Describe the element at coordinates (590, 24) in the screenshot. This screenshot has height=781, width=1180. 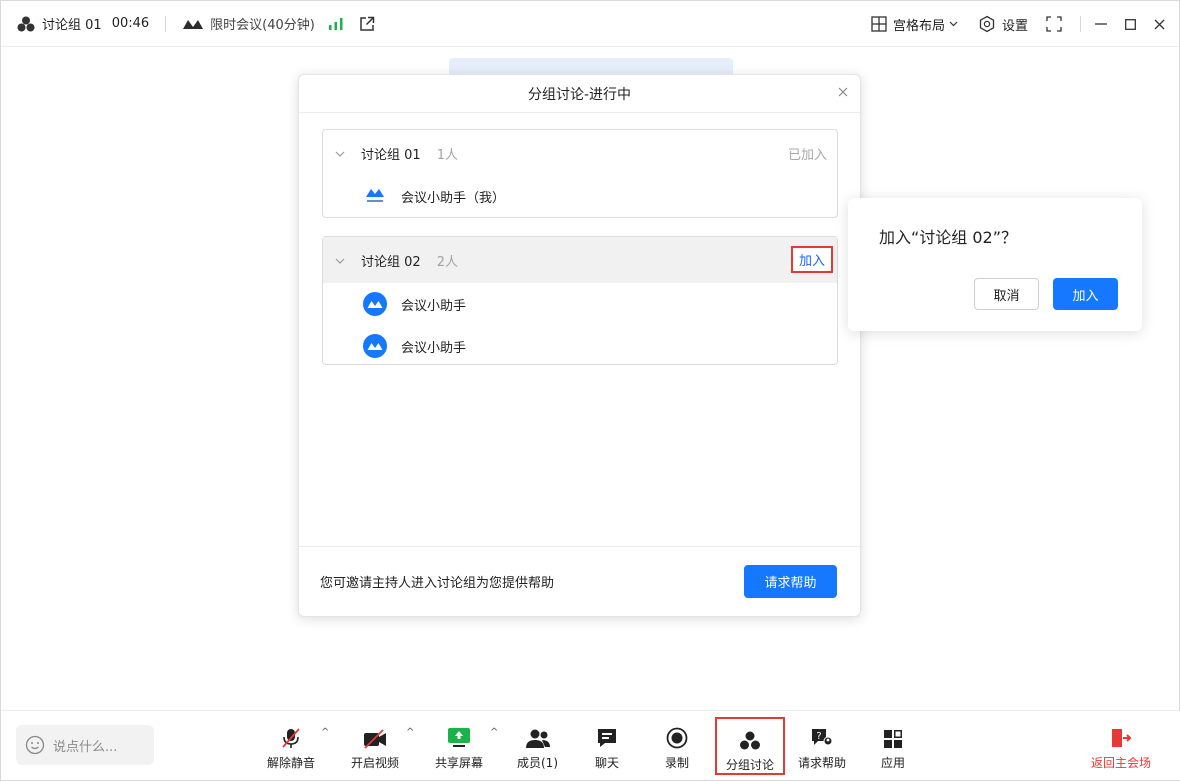
I see `top-bar: 讨论组 01 00:46 限时会议(40分钟) 宫格布局 设置` at that location.